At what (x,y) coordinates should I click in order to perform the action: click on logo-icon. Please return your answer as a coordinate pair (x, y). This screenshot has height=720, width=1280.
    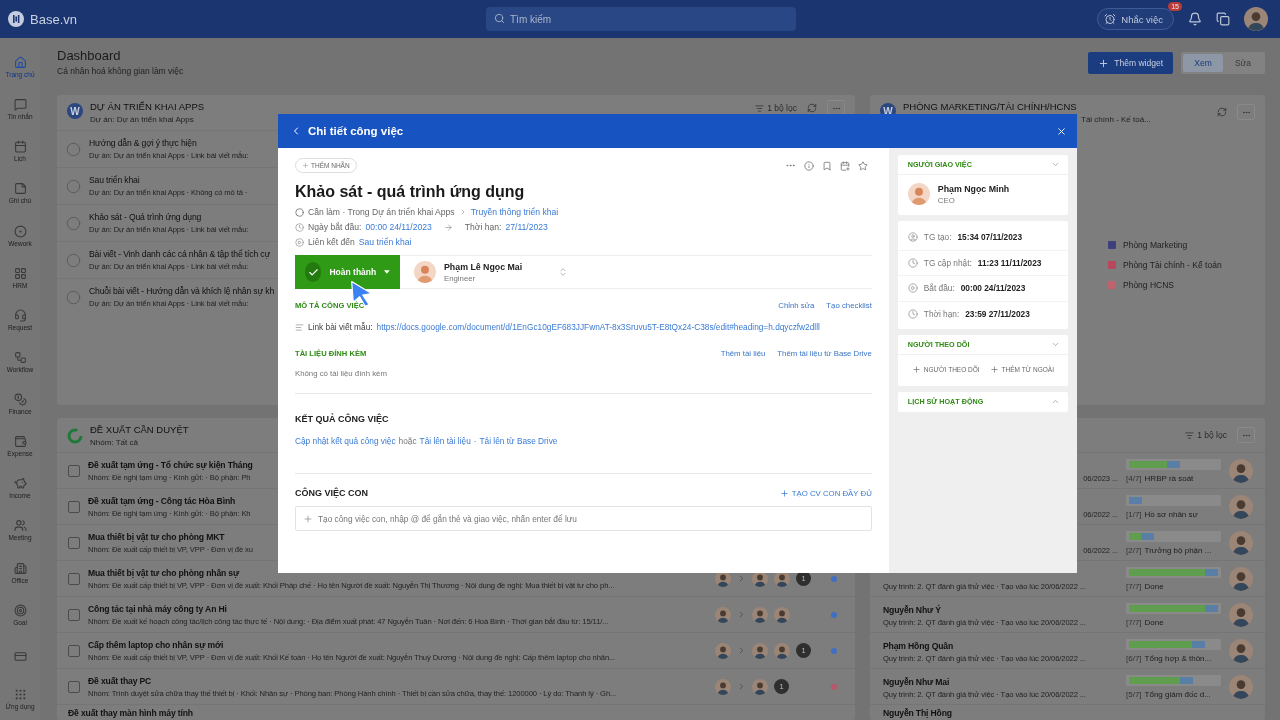
    Looking at the image, I should click on (16, 19).